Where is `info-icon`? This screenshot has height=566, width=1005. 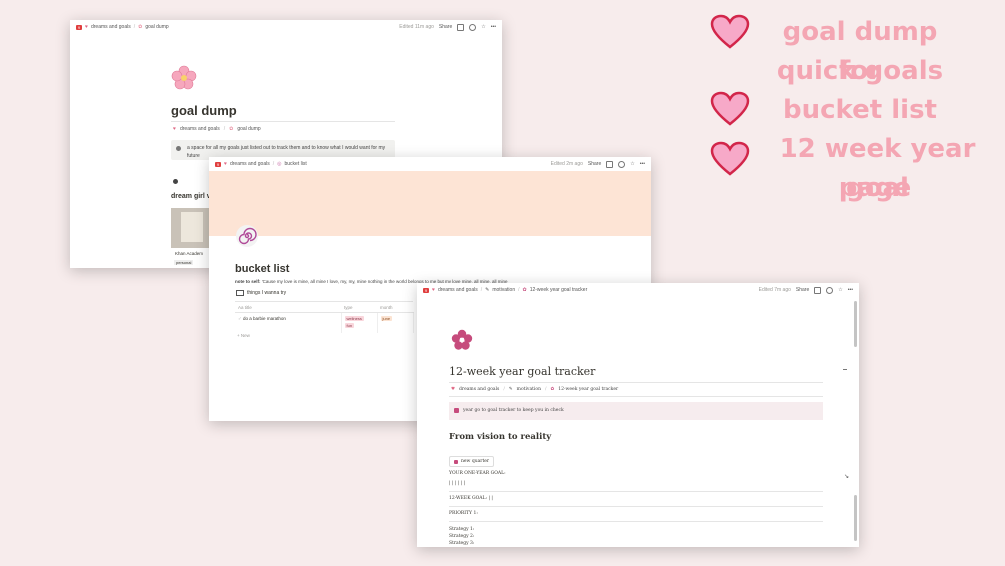 info-icon is located at coordinates (178, 148).